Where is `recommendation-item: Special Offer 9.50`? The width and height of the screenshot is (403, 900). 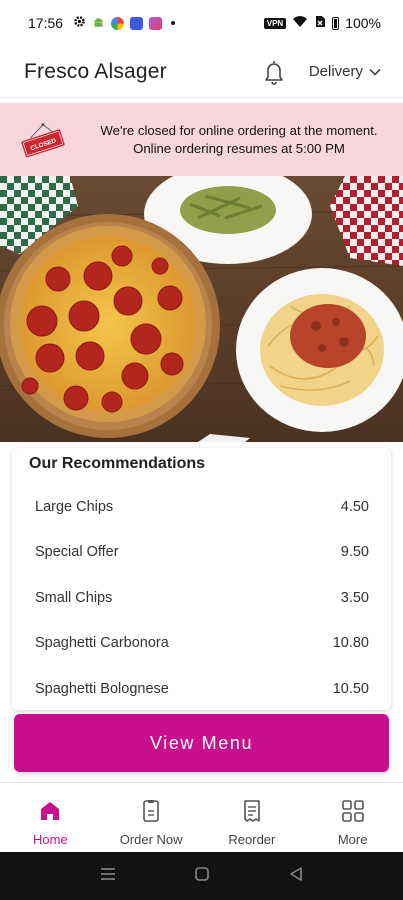
recommendation-item: Special Offer 9.50 is located at coordinates (201, 553).